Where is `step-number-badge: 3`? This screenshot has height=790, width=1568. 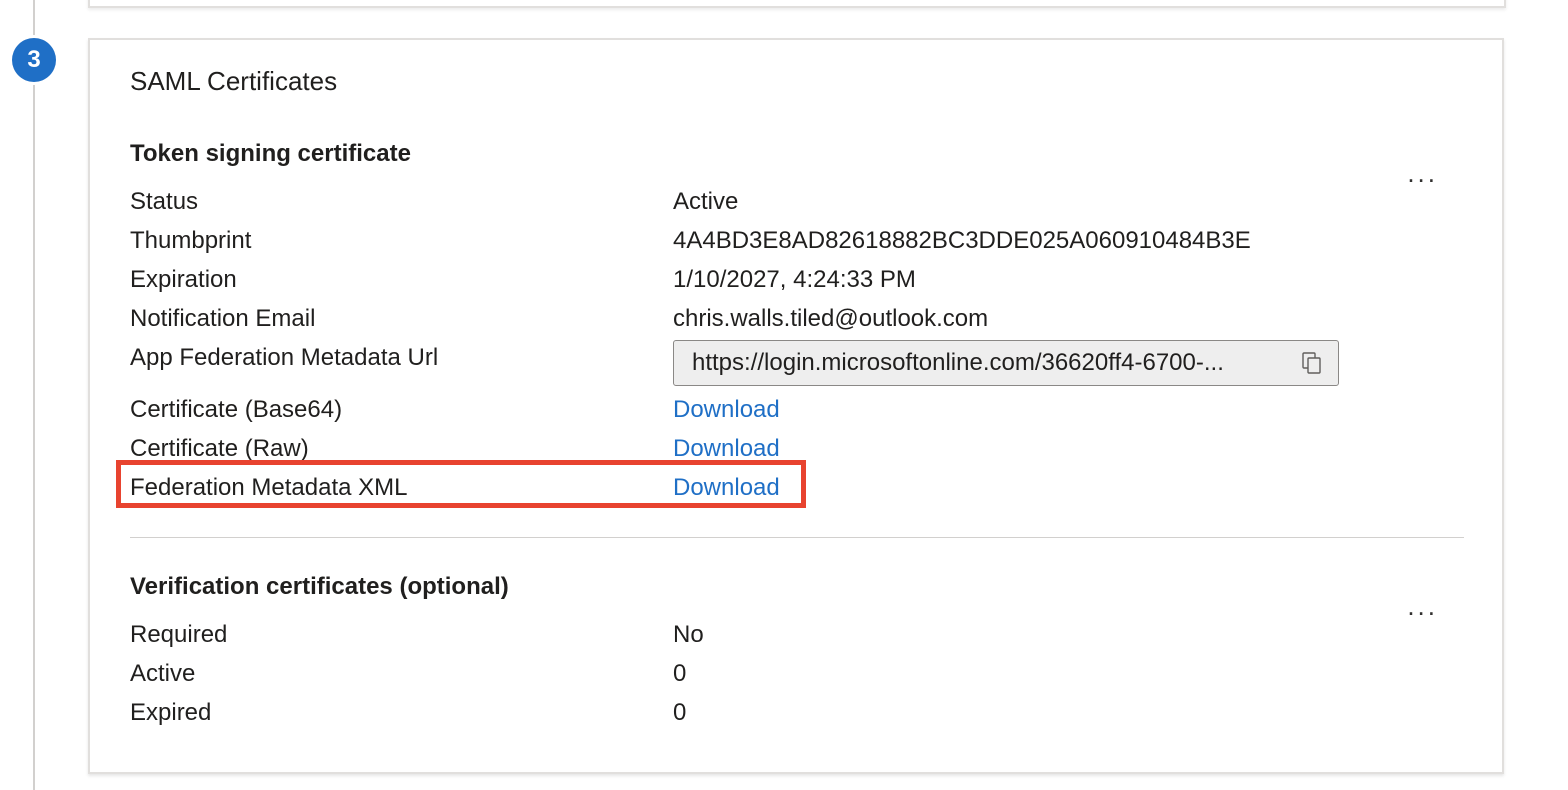
step-number-badge: 3 is located at coordinates (34, 60).